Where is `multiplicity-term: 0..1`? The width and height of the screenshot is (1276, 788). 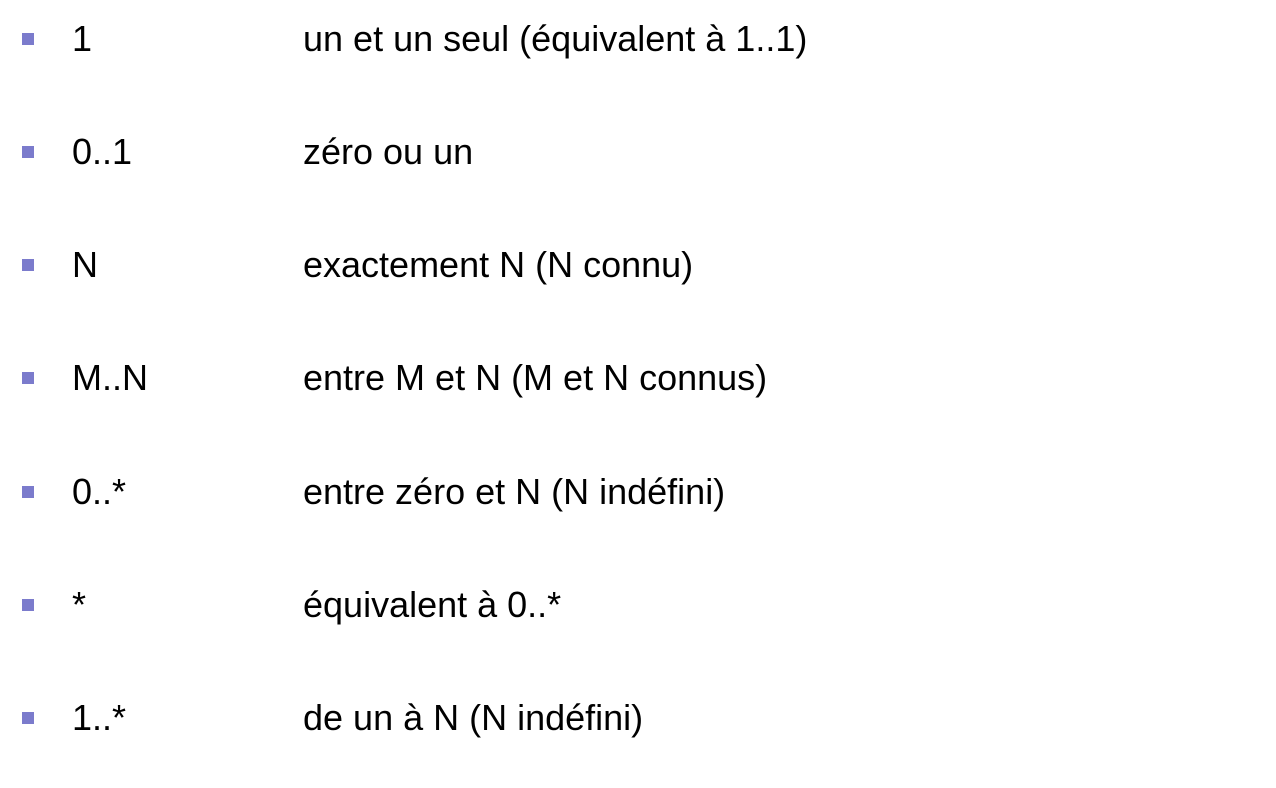
multiplicity-term: 0..1 is located at coordinates (102, 151).